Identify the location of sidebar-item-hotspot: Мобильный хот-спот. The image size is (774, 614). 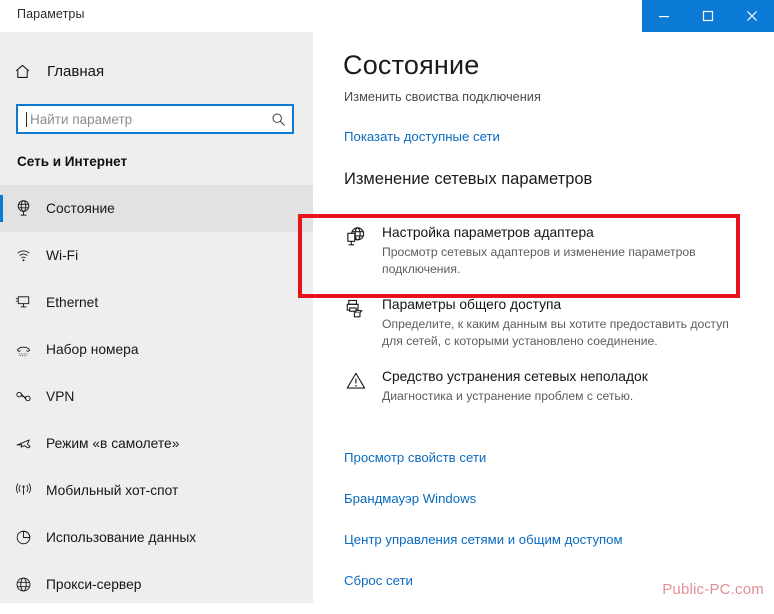
(156, 490).